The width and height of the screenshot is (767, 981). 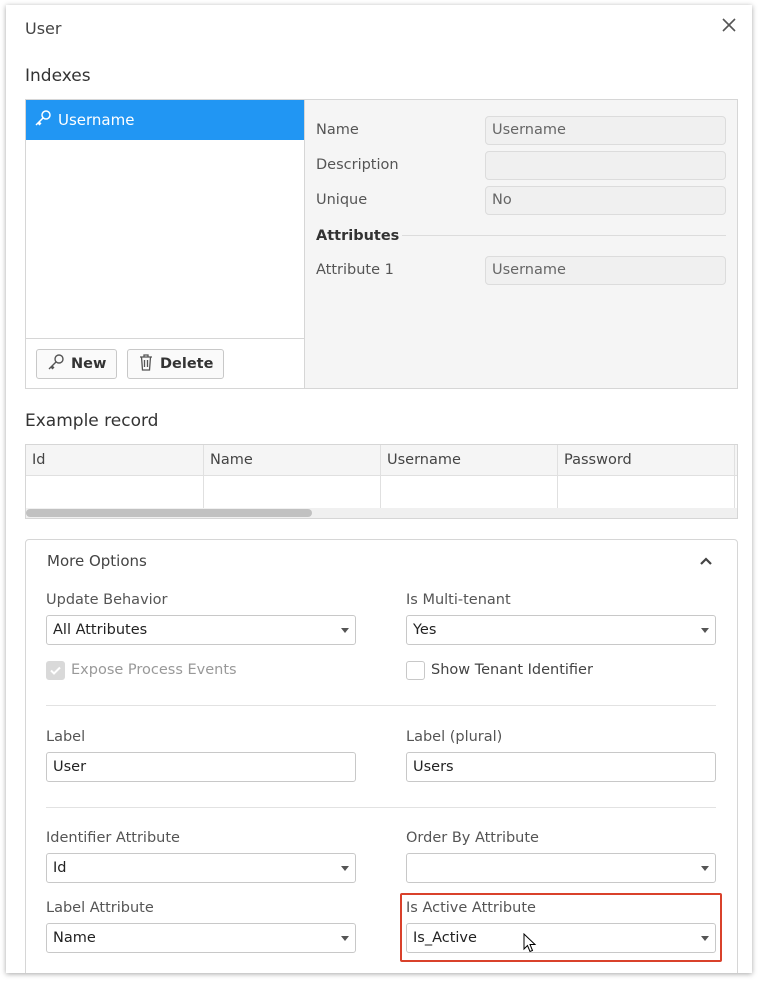 What do you see at coordinates (165, 120) in the screenshot?
I see `index-item-username: Username` at bounding box center [165, 120].